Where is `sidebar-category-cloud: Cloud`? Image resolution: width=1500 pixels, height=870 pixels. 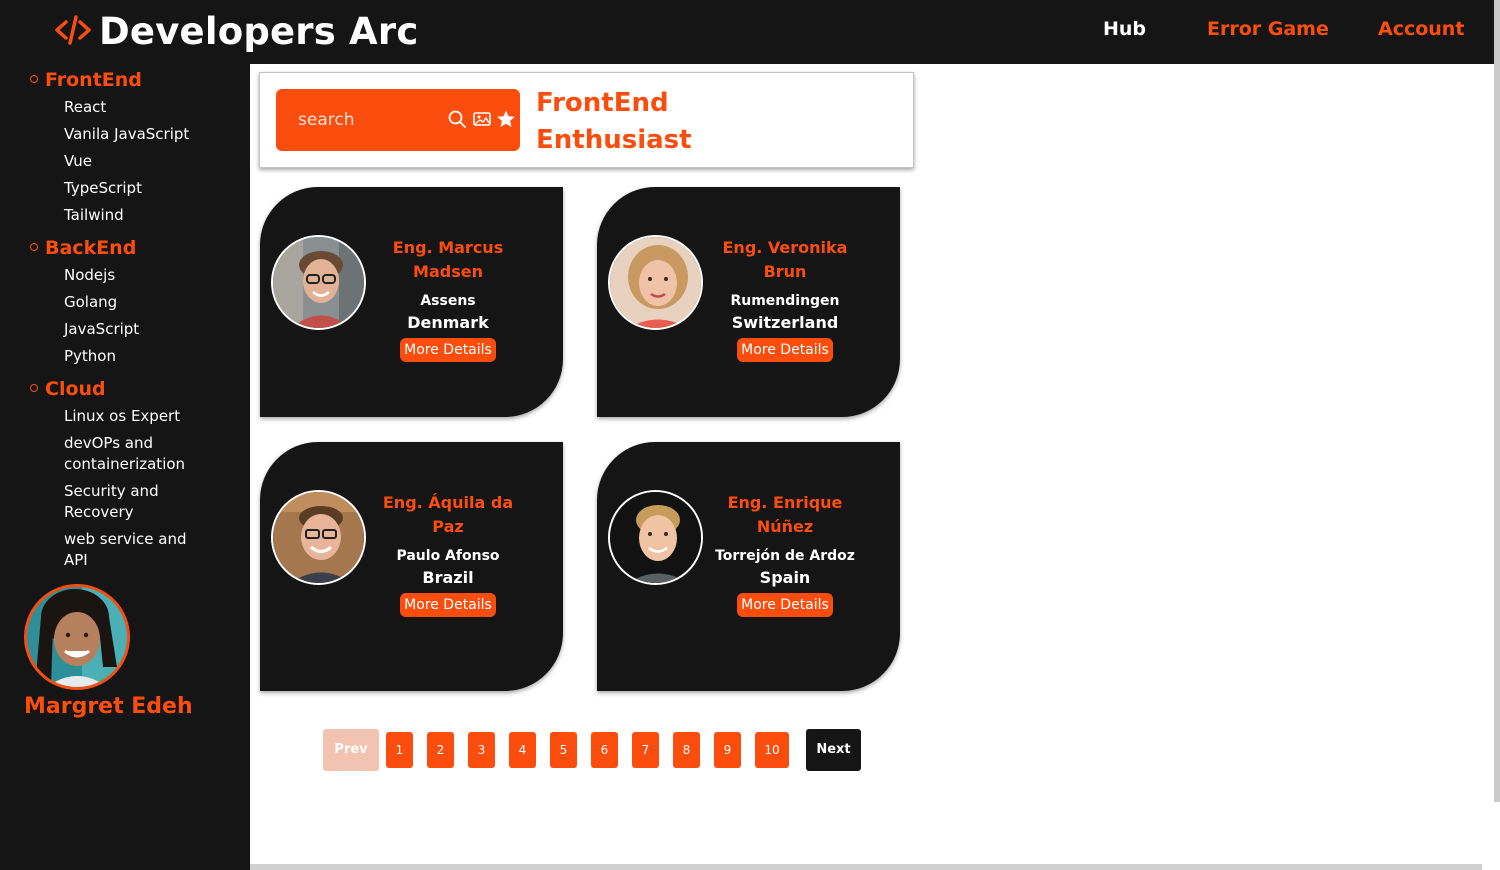
sidebar-category-cloud: Cloud is located at coordinates (68, 389).